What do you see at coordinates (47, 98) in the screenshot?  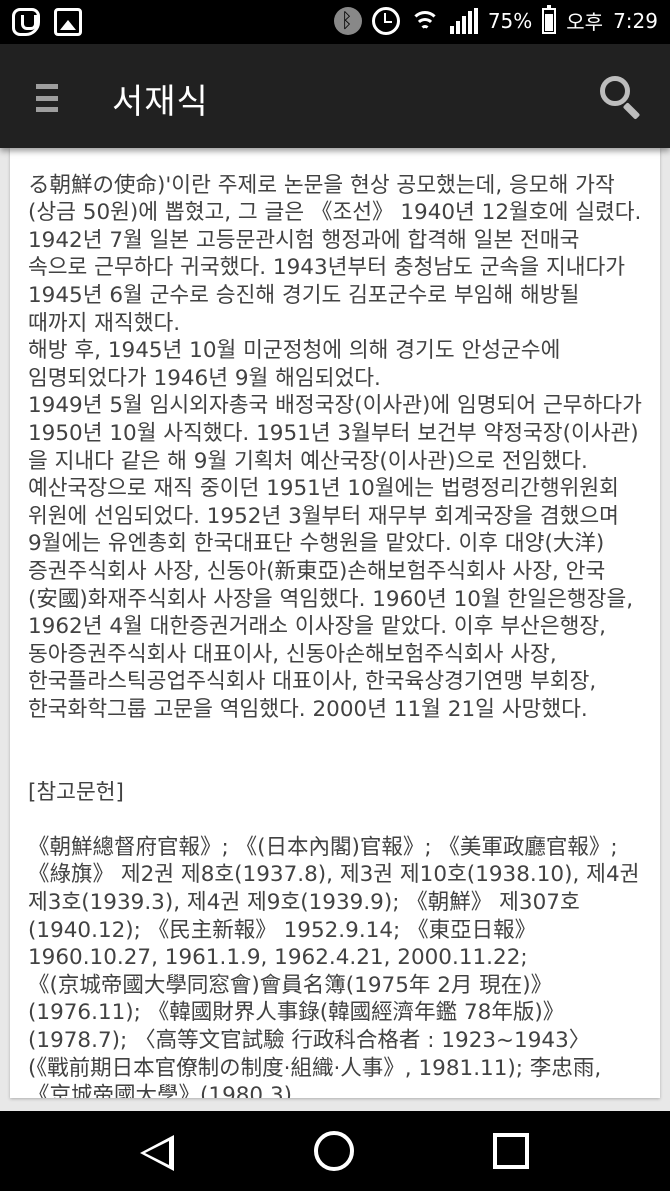 I see `hamburger-icon` at bounding box center [47, 98].